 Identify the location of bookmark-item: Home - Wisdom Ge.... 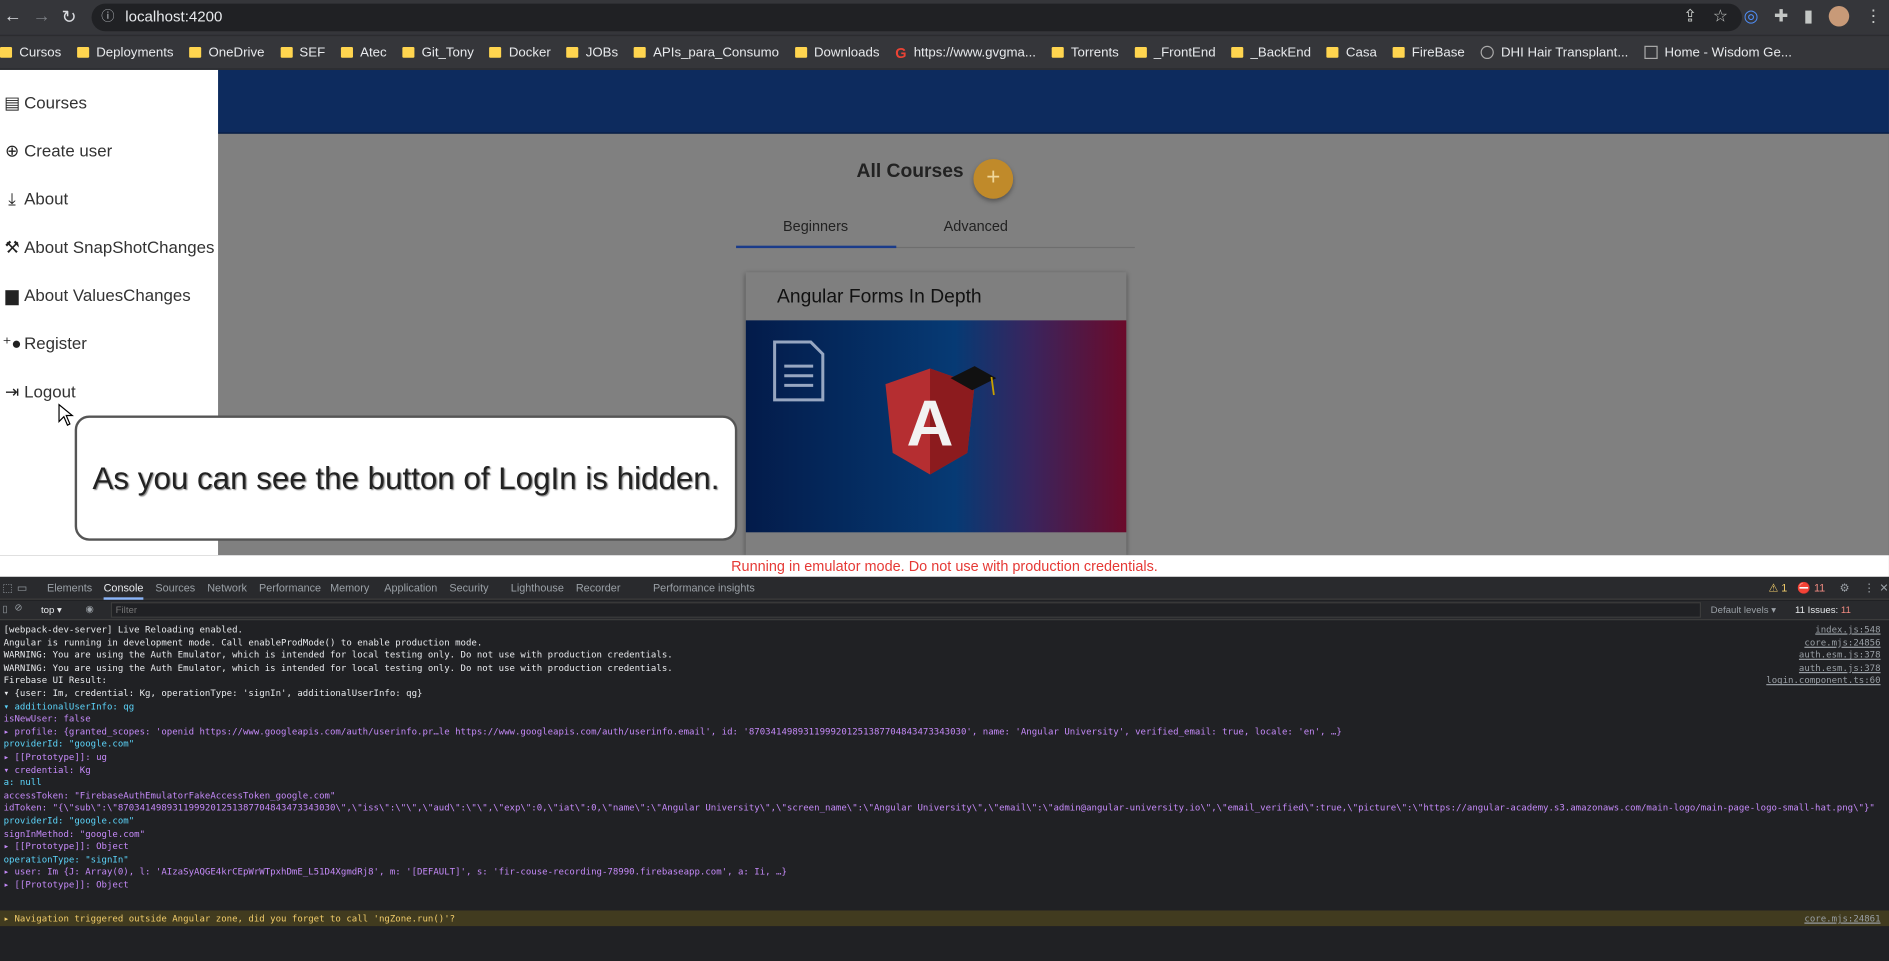
(1718, 52).